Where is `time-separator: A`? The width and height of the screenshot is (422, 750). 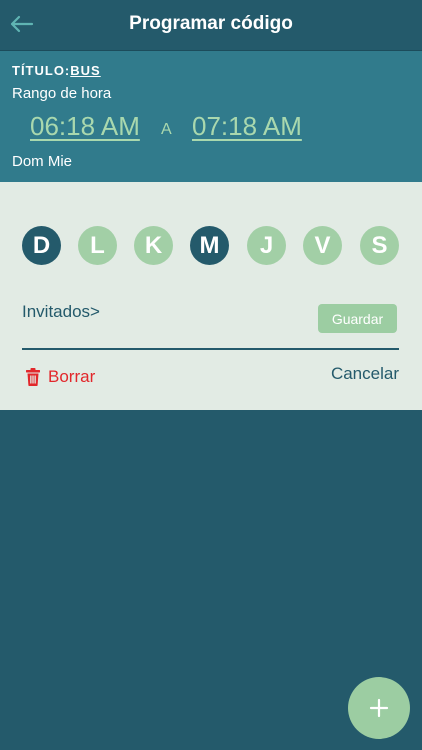 time-separator: A is located at coordinates (166, 129).